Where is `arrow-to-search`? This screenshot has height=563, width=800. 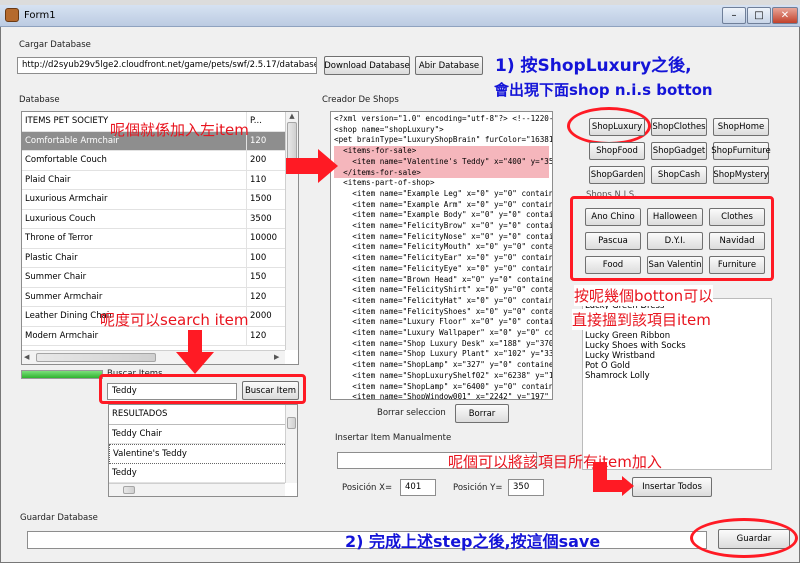
arrow-to-search is located at coordinates (195, 352).